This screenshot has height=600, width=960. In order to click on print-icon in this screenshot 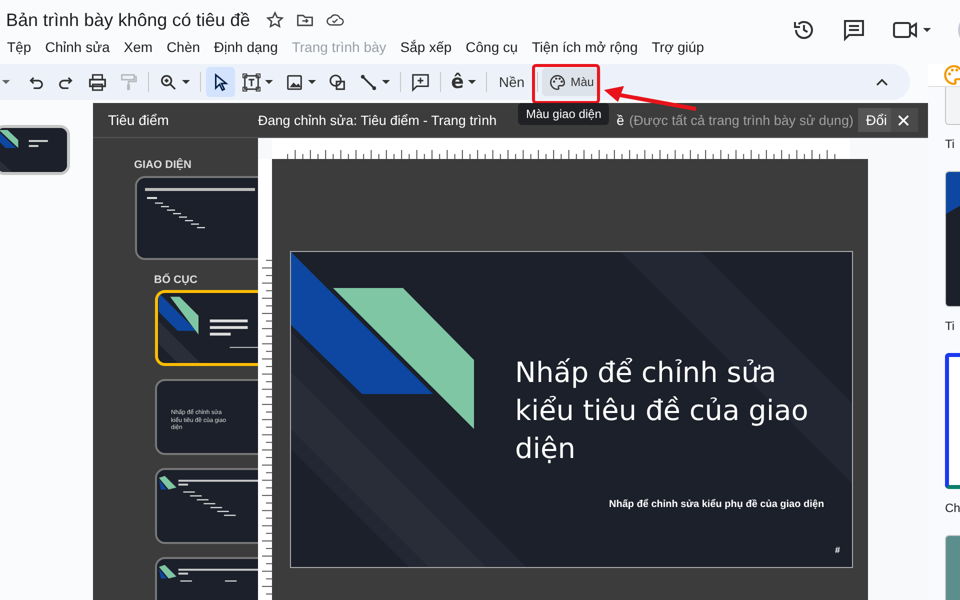, I will do `click(97, 82)`.